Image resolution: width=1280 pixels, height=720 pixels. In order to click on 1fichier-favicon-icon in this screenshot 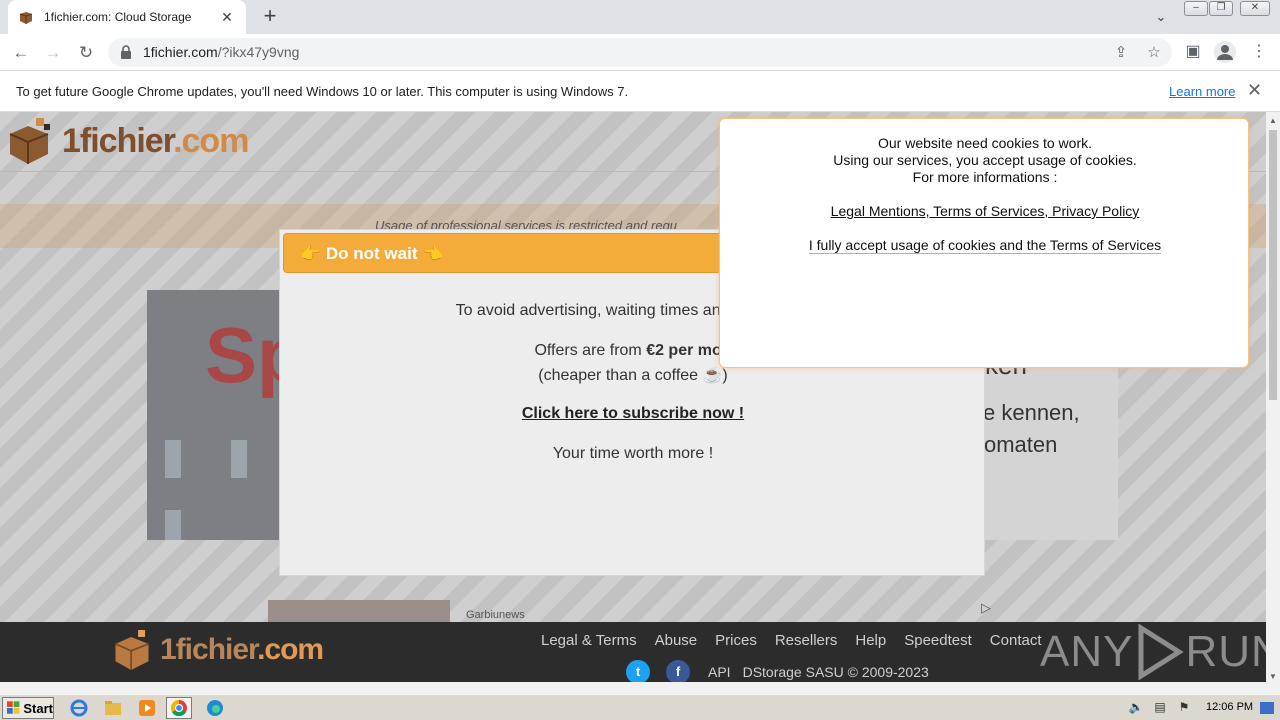, I will do `click(26, 18)`.